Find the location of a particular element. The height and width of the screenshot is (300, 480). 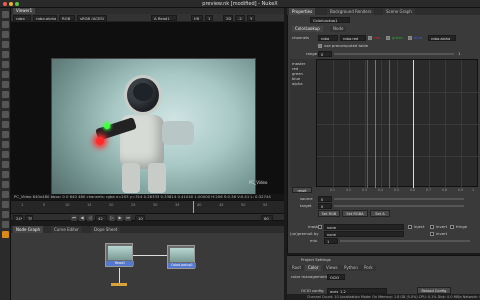

green-curve-line is located at coordinates (375, 124).